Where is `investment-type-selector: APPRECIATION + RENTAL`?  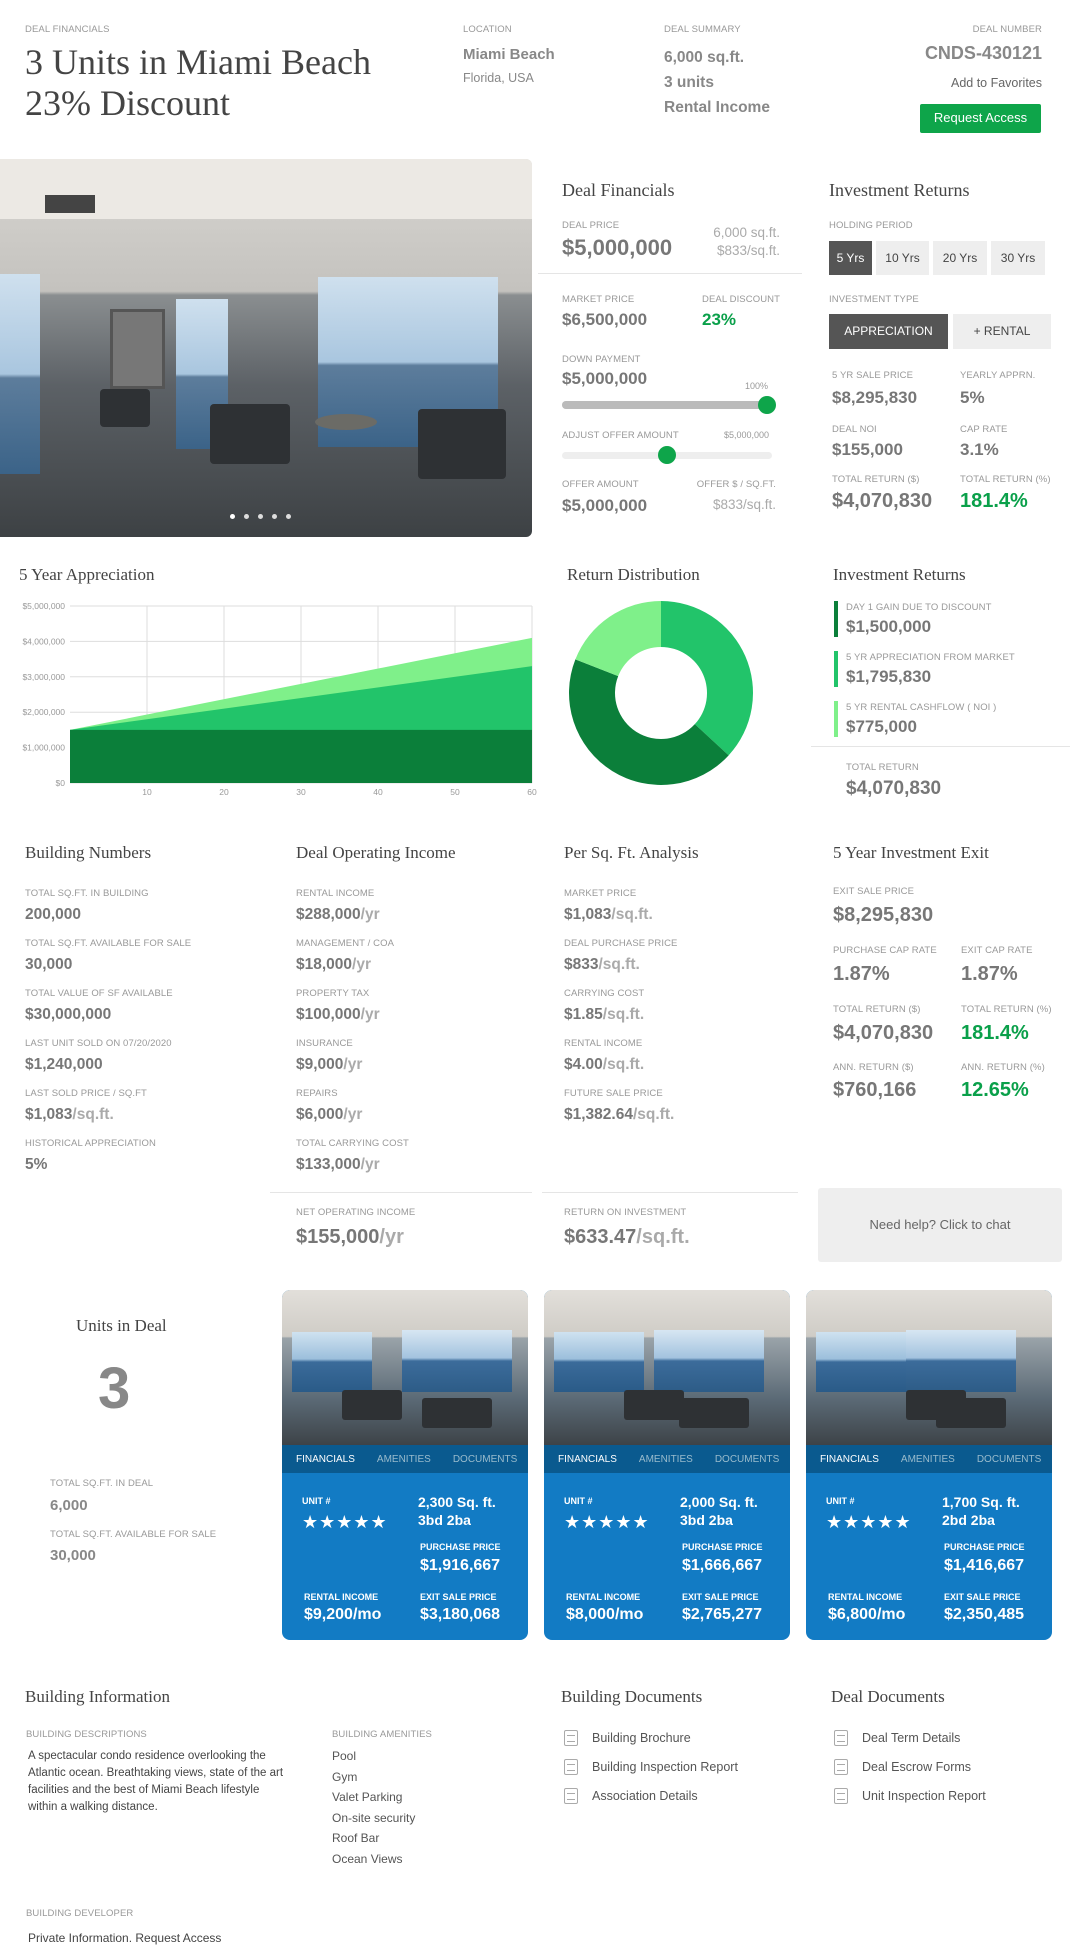 investment-type-selector: APPRECIATION + RENTAL is located at coordinates (940, 331).